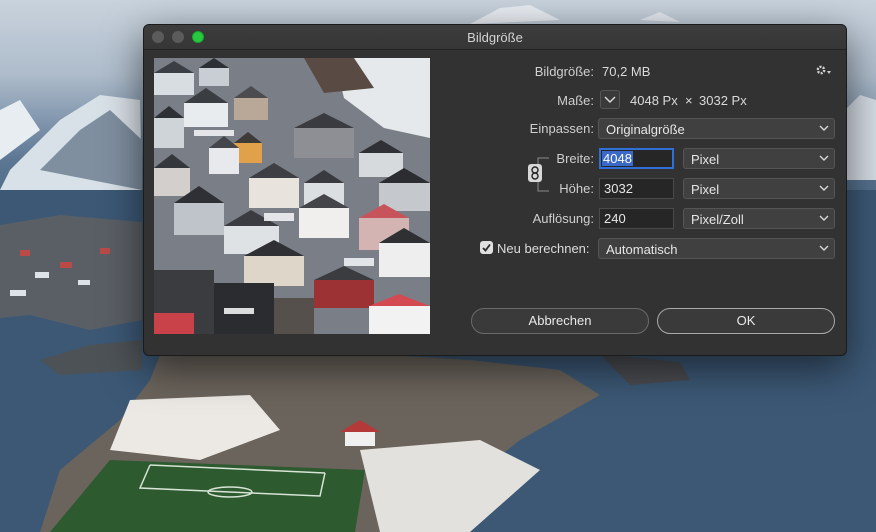  What do you see at coordinates (561, 128) in the screenshot?
I see `fit-to-label: Einpassen:` at bounding box center [561, 128].